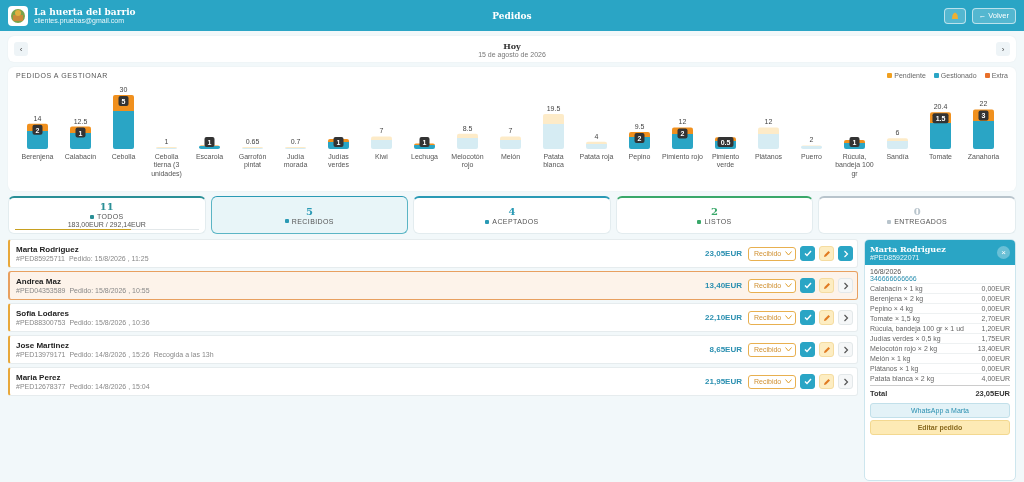 This screenshot has width=1024, height=482. I want to click on day-label: Hoy, so click(512, 45).